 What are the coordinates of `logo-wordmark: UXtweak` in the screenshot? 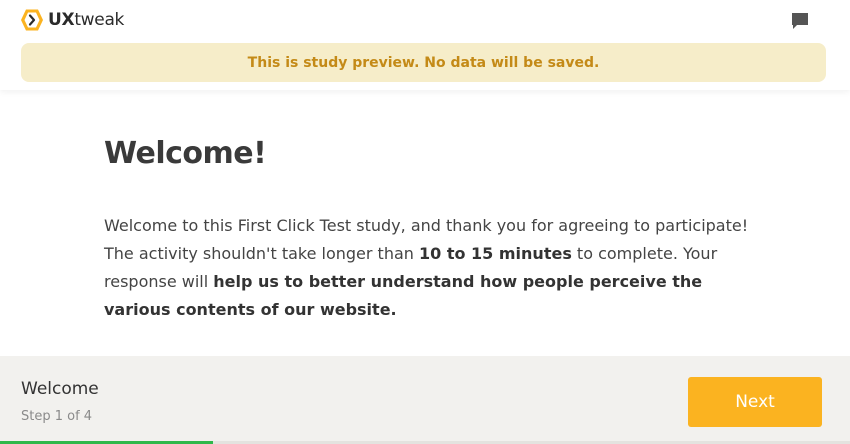 It's located at (86, 20).